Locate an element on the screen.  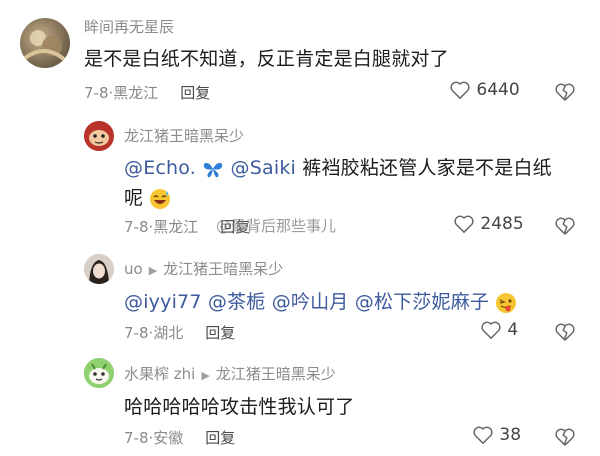
like-button: 4 is located at coordinates (499, 330).